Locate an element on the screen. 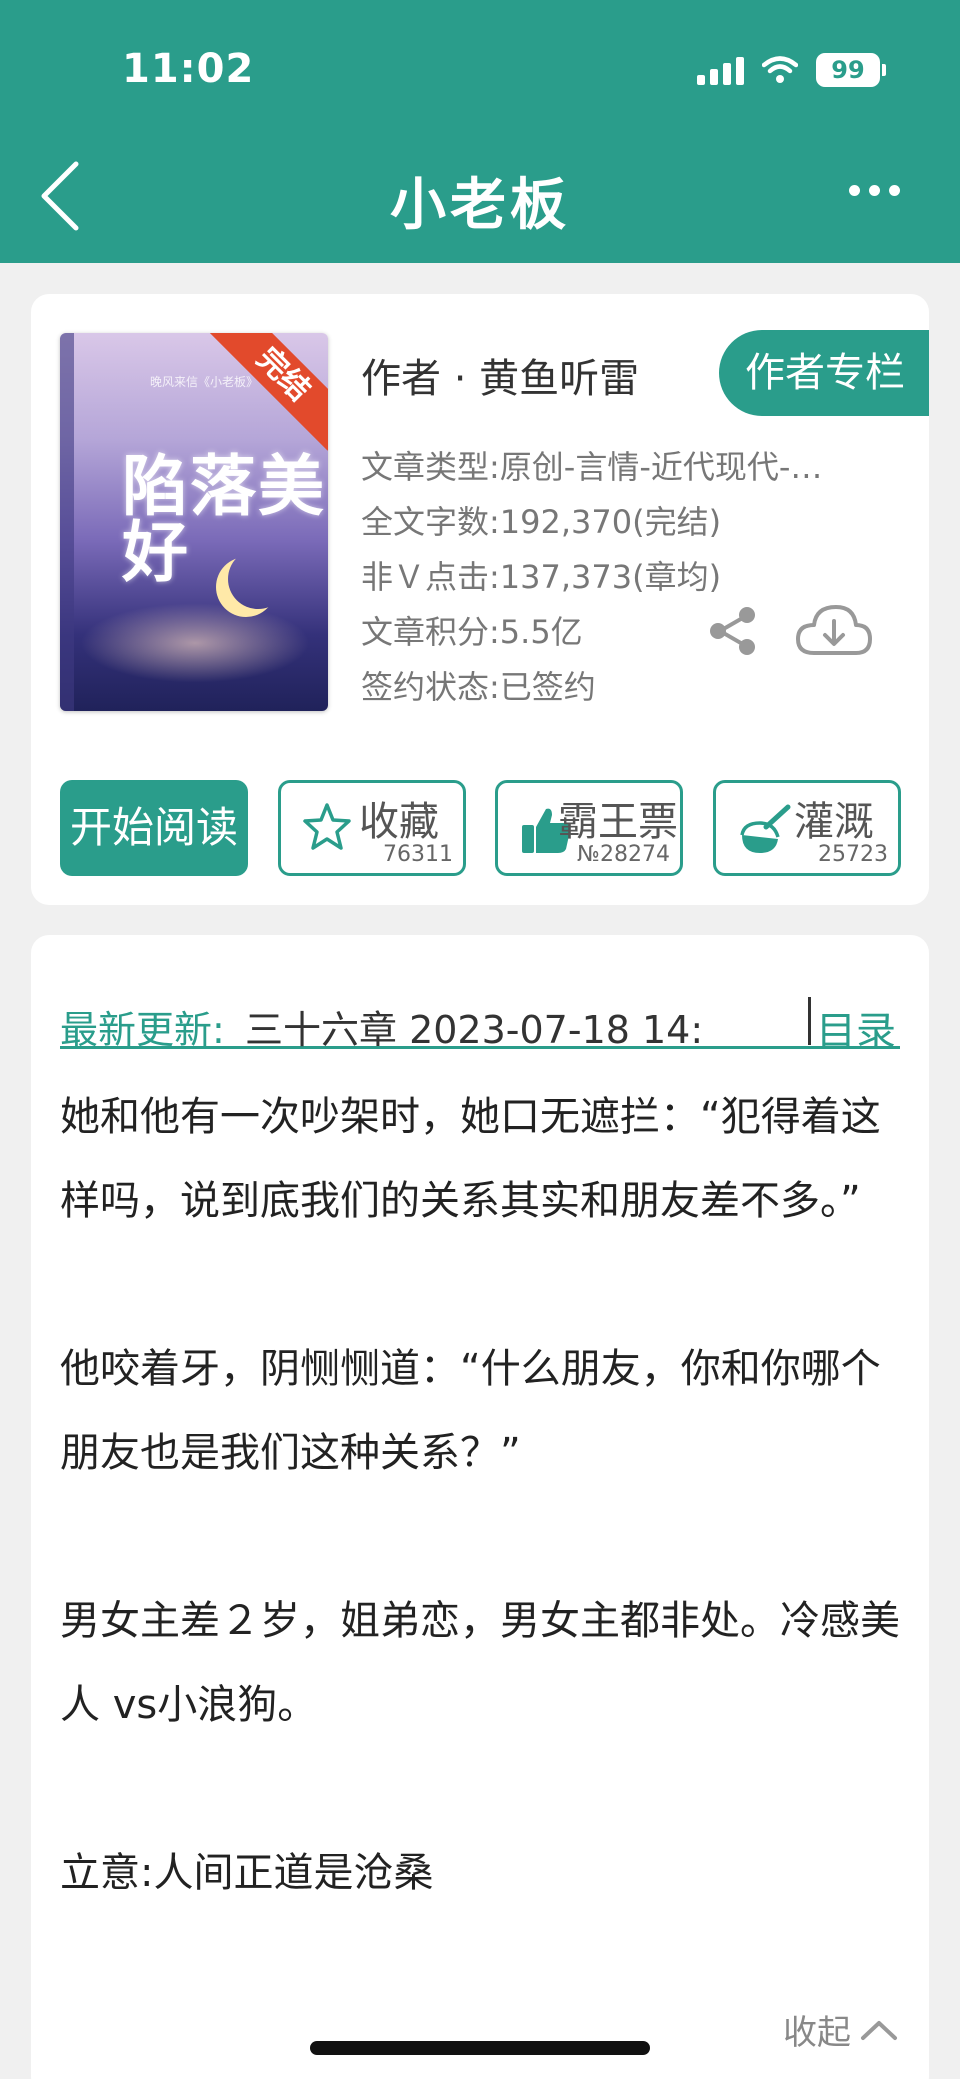  wifi-icon is located at coordinates (780, 69).